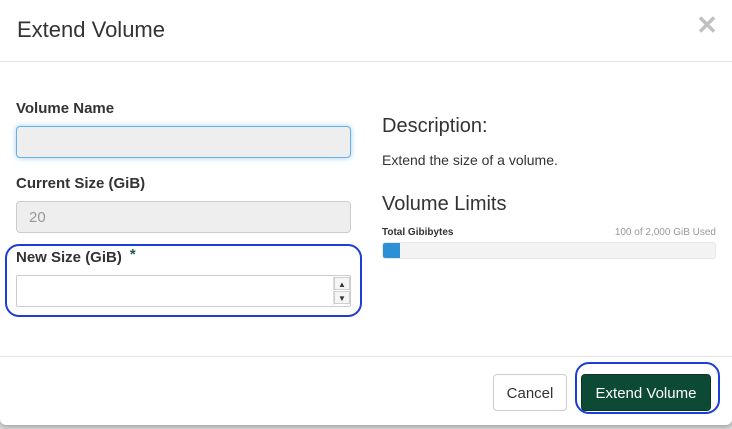  Describe the element at coordinates (391, 250) in the screenshot. I see `quota-progress-fill` at that location.